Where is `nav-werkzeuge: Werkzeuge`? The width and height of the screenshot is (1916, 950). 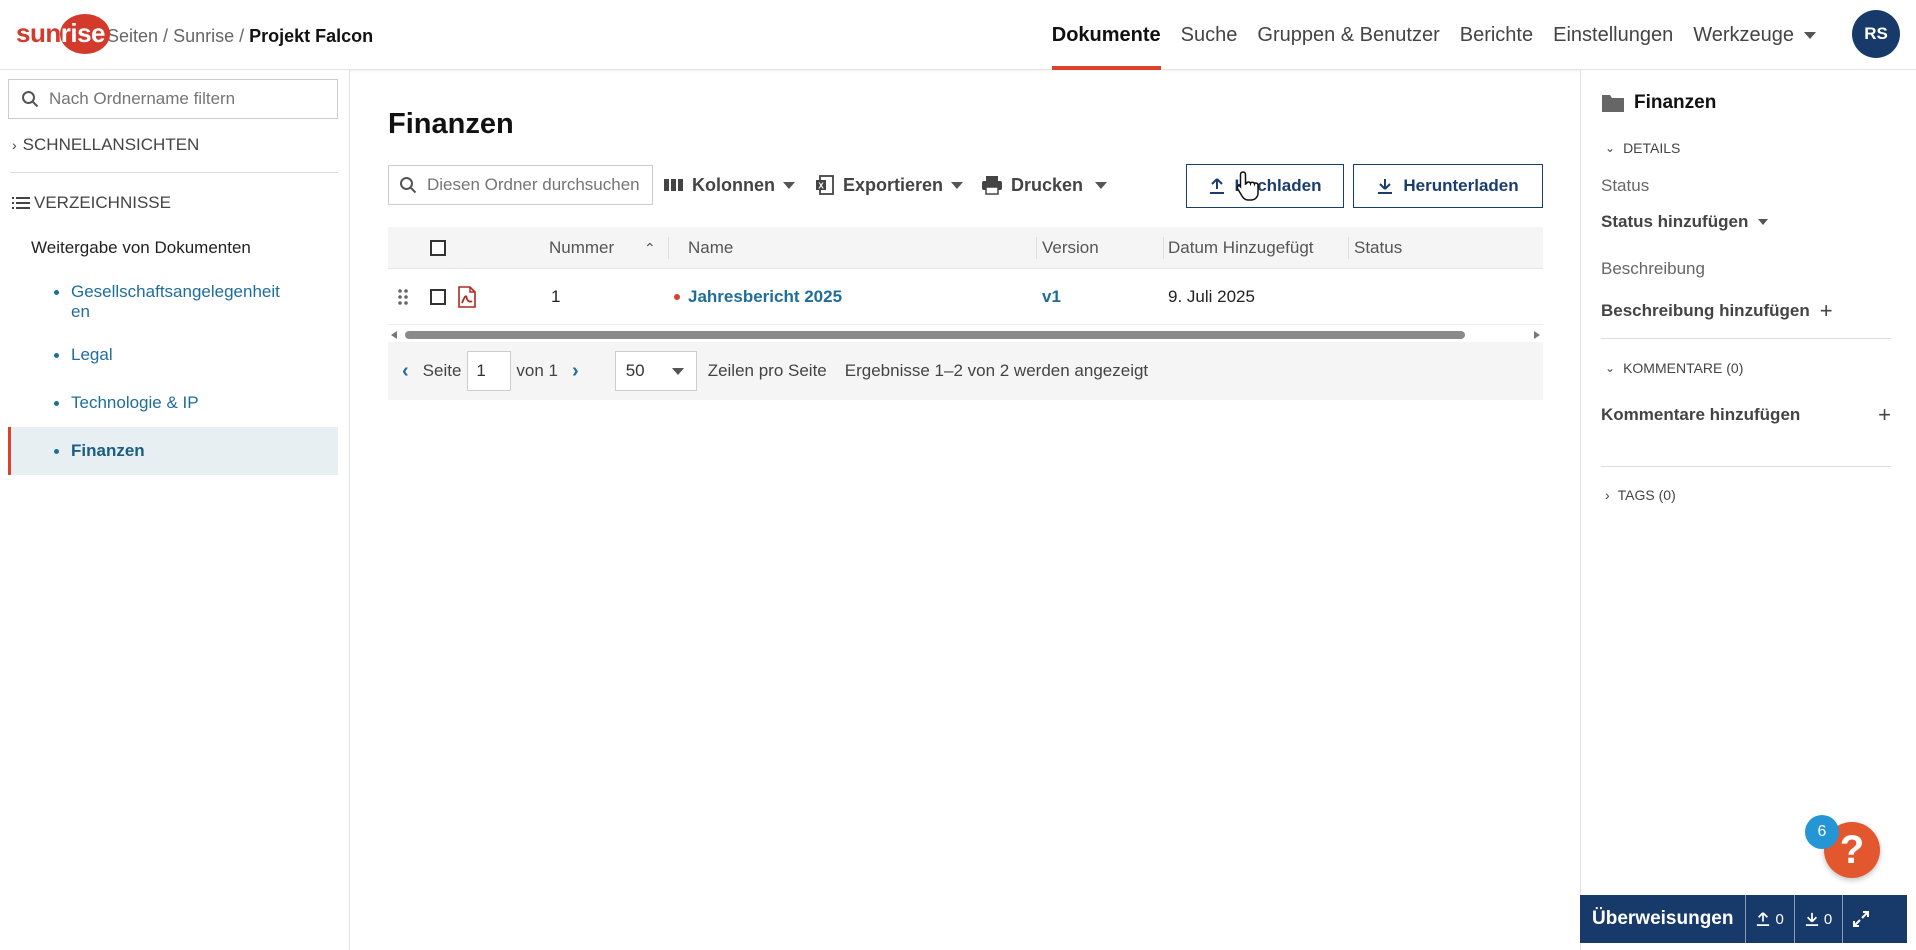
nav-werkzeuge: Werkzeuge is located at coordinates (1754, 35).